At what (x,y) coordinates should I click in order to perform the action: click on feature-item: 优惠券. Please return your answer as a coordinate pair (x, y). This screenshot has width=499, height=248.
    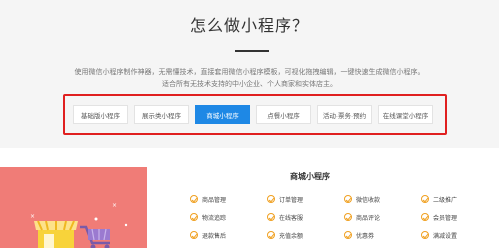
    Looking at the image, I should click on (359, 235).